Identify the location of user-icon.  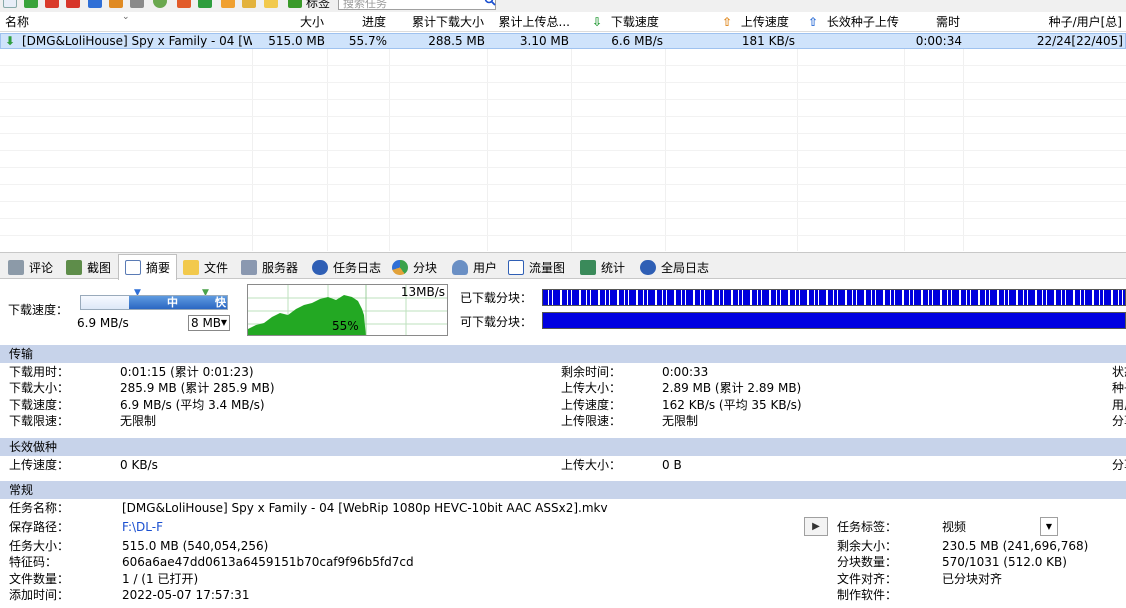
(460, 267).